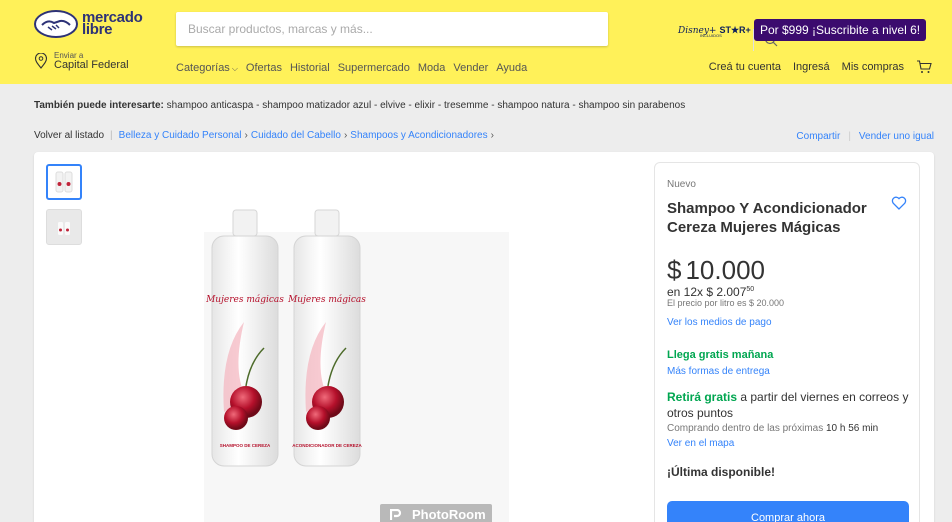  I want to click on user-nav: Creá tu cuenta Ingresá Mis compras, so click(820, 67).